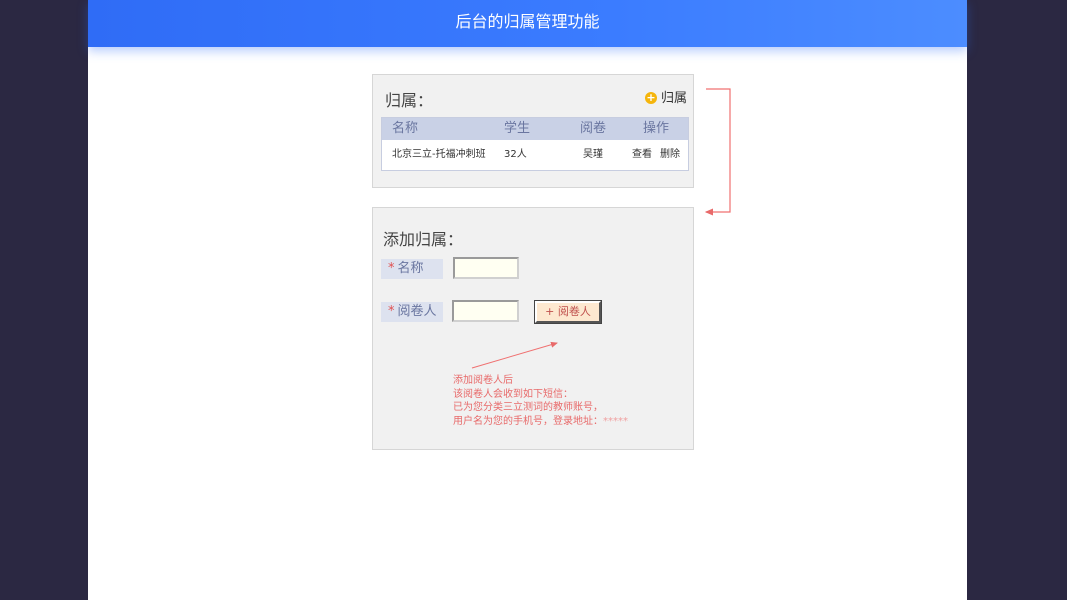 The height and width of the screenshot is (600, 1067). I want to click on table-row: 北京三立-托福冲刺班 32人 吴瑾 查看 删除, so click(535, 155).